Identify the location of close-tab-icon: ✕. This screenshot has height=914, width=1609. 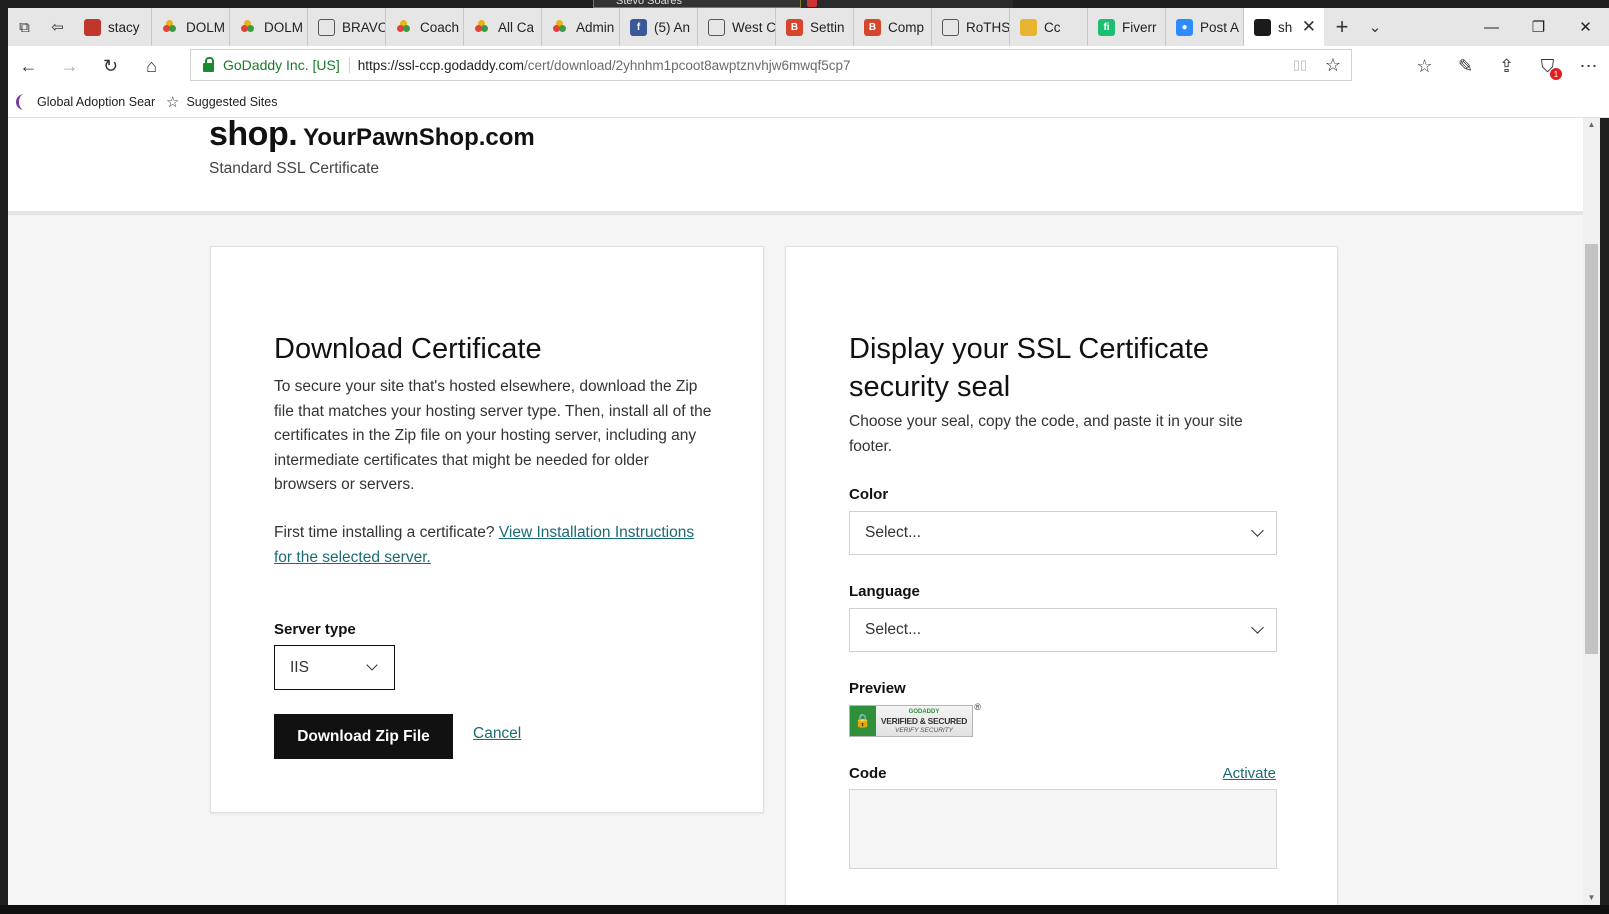
(1309, 27).